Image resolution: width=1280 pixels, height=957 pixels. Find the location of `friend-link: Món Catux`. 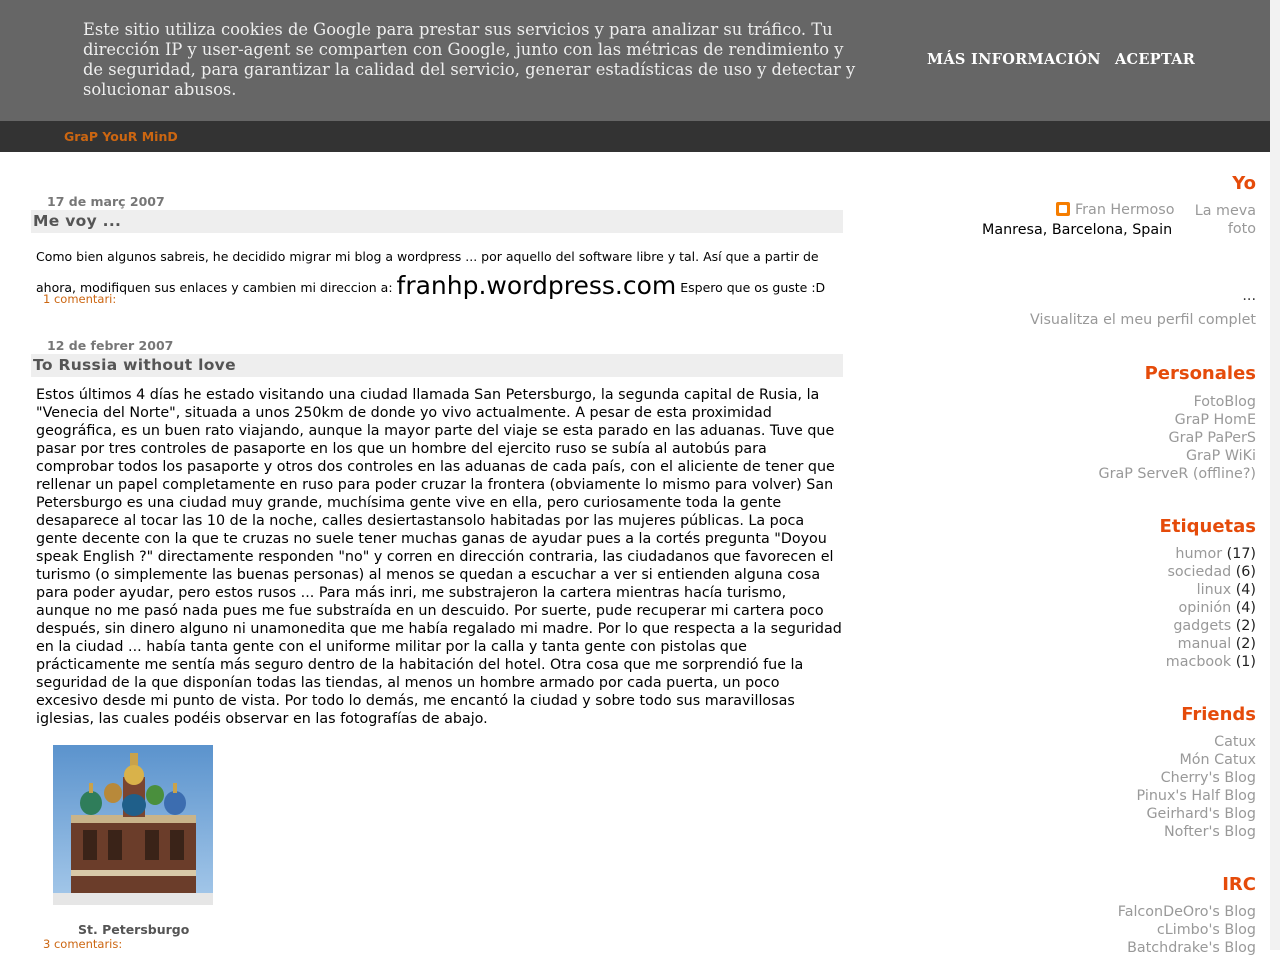

friend-link: Món Catux is located at coordinates (1217, 760).